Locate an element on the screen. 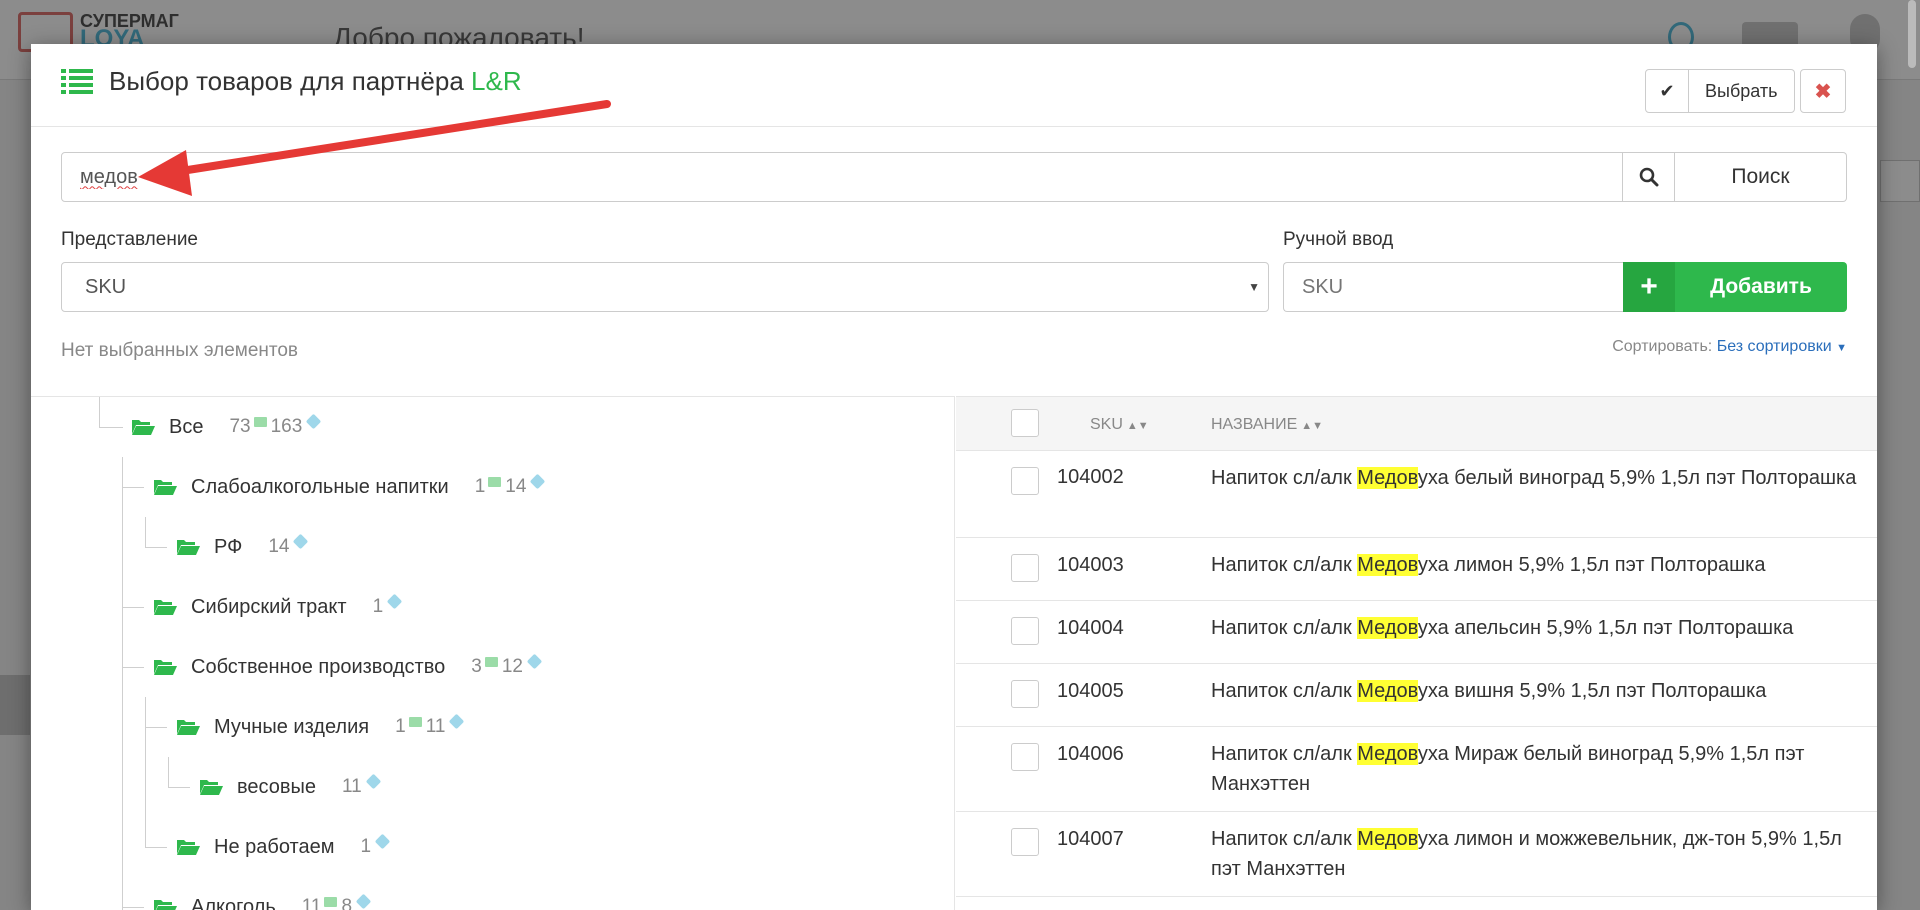  empty-selection-message: Нет выбранных элементов is located at coordinates (180, 350).